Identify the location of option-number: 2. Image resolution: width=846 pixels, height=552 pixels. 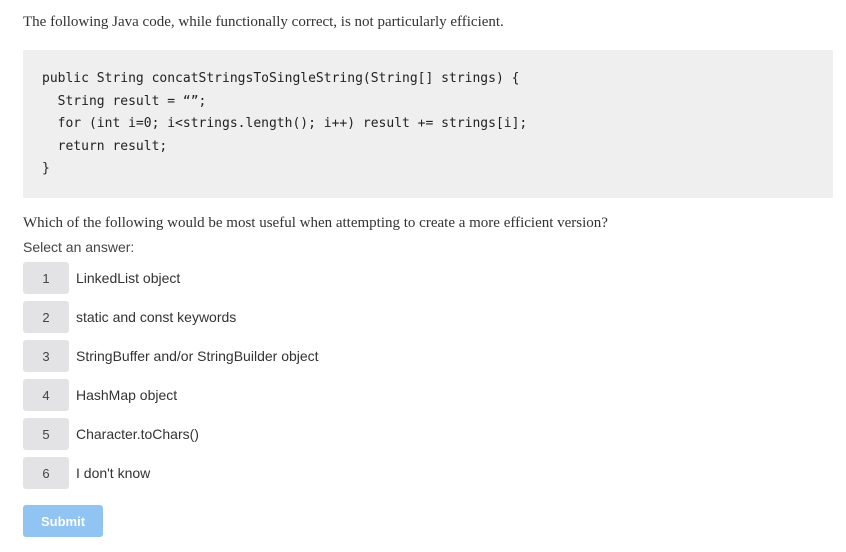
(46, 317).